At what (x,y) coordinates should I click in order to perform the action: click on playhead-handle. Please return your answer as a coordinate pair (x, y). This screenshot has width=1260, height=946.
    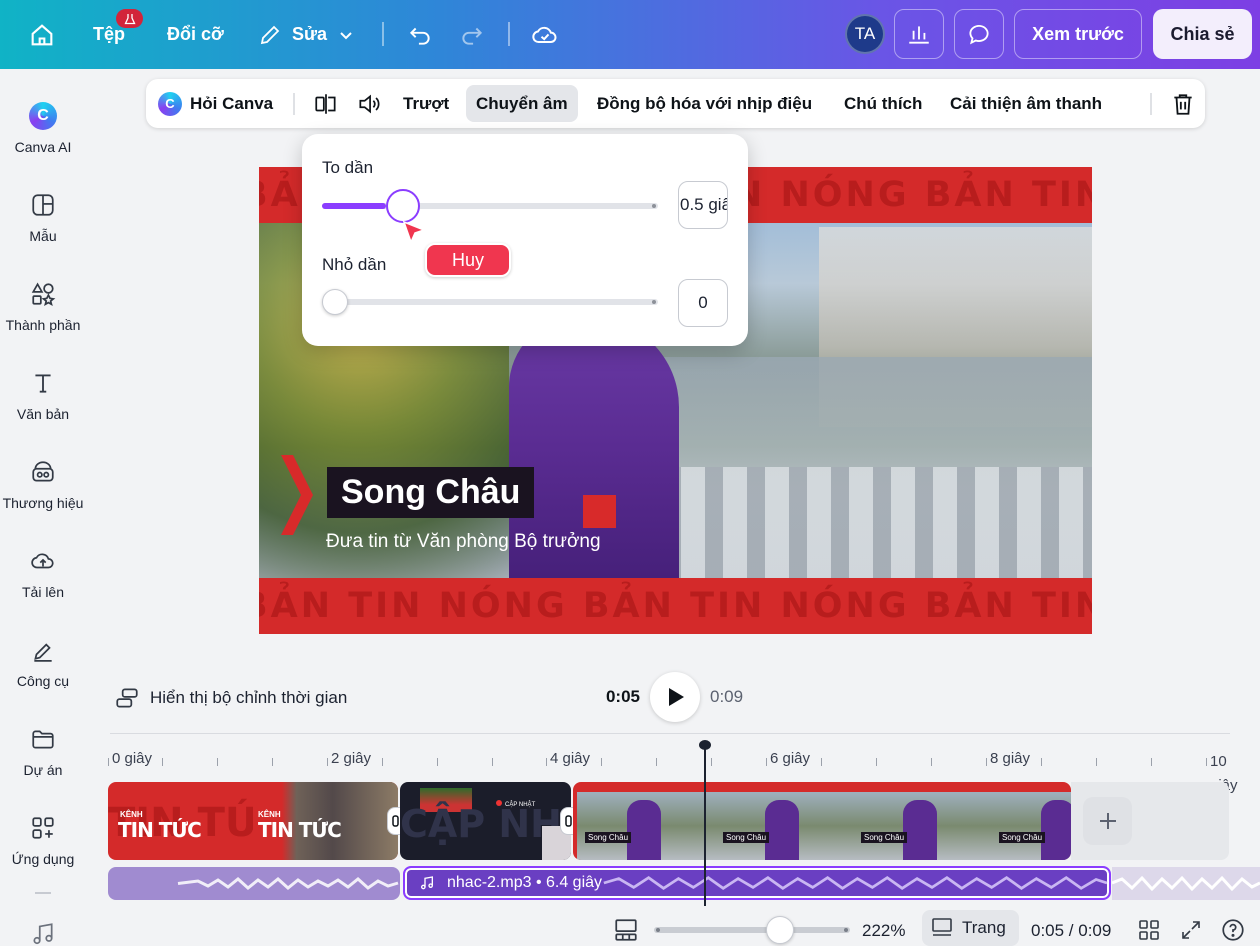
    Looking at the image, I should click on (705, 745).